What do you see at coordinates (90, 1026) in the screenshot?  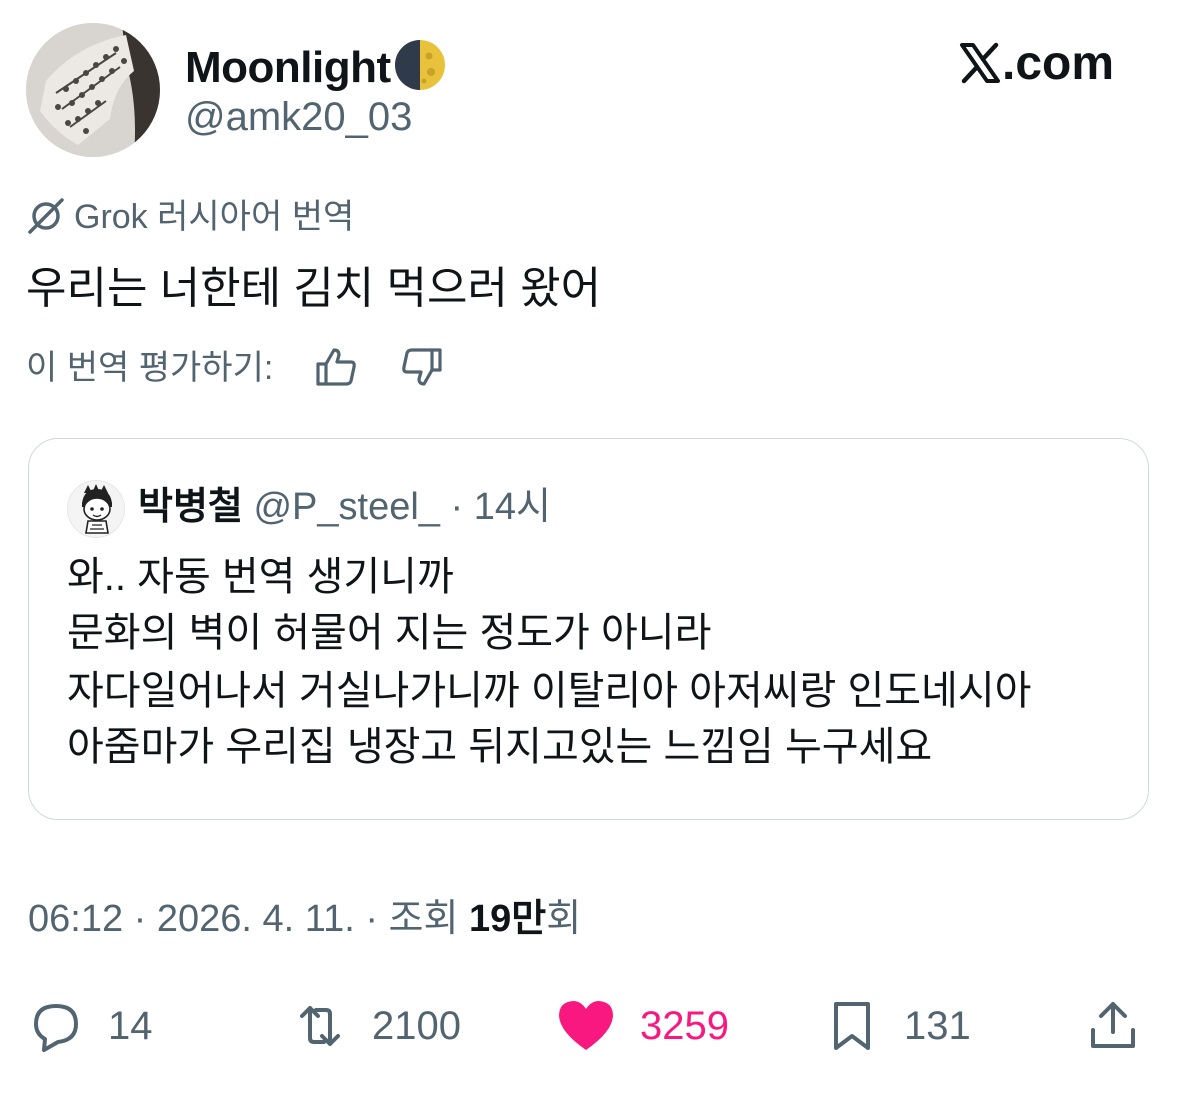 I see `reply-button: 14` at bounding box center [90, 1026].